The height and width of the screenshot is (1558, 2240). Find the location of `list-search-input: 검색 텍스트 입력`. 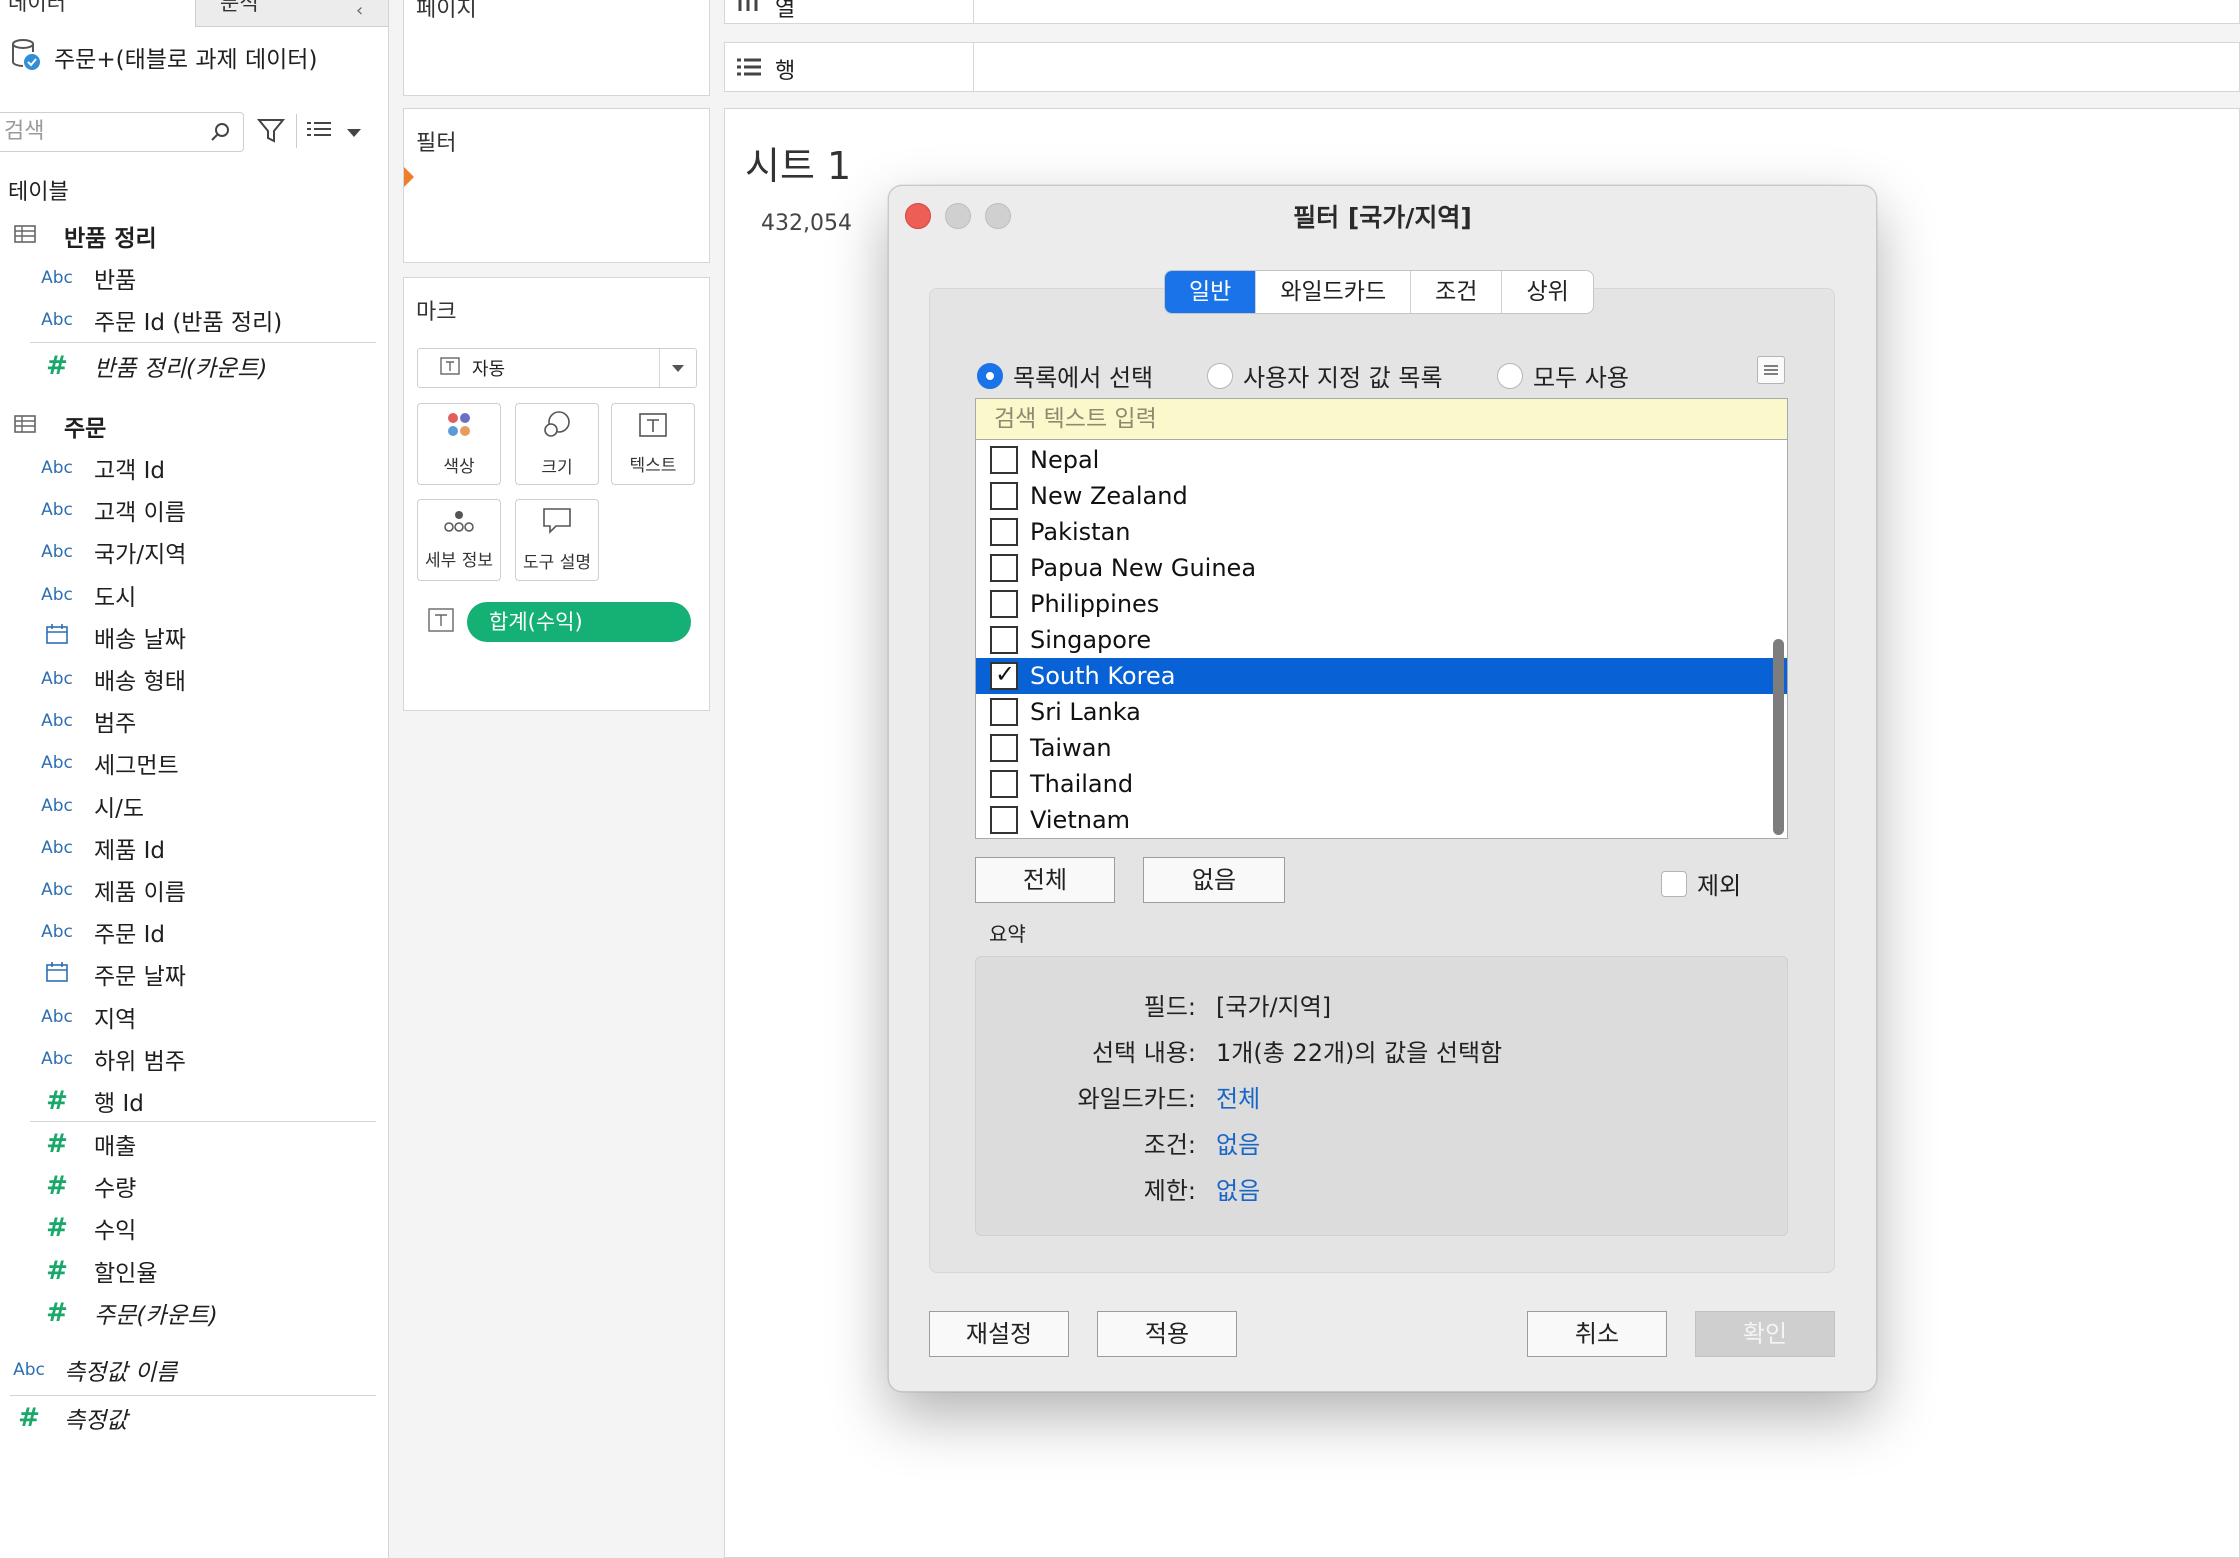

list-search-input: 검색 텍스트 입력 is located at coordinates (1381, 419).